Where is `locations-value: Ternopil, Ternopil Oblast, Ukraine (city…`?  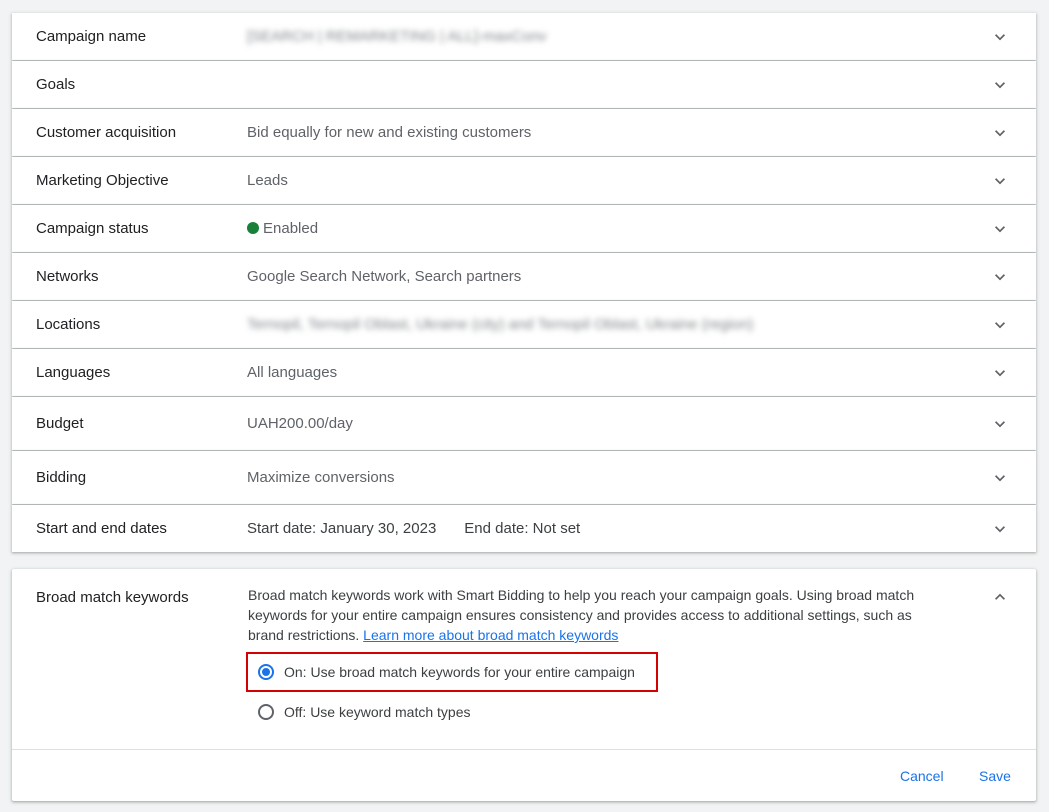 locations-value: Ternopil, Ternopil Oblast, Ukraine (city… is located at coordinates (500, 324).